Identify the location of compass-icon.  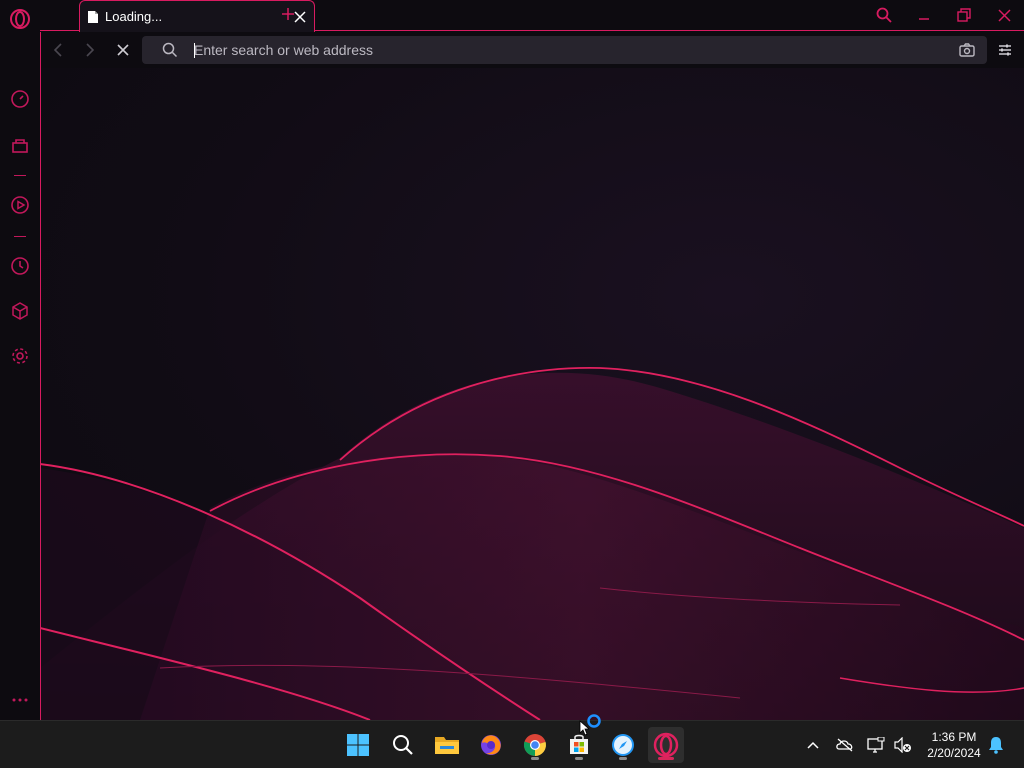
(623, 745).